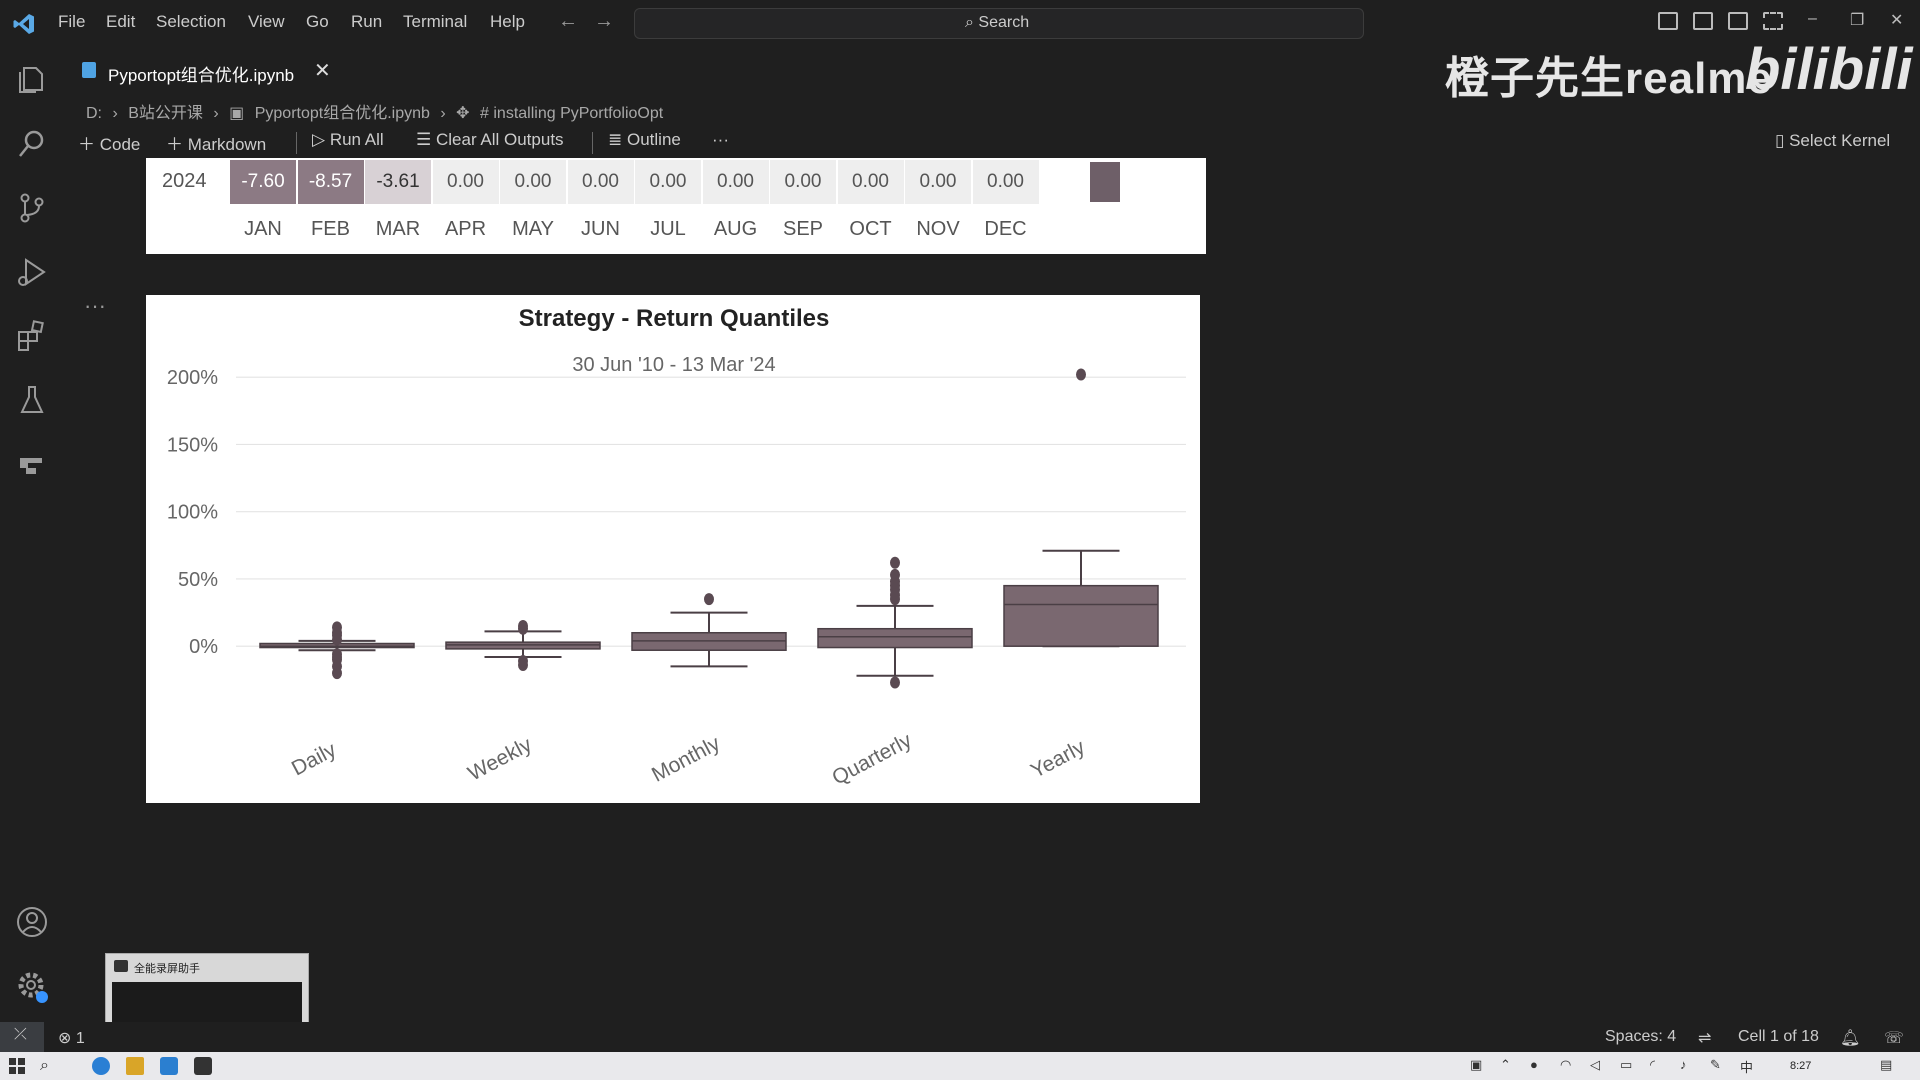 This screenshot has width=1920, height=1080. I want to click on close-window-icon: ✕, so click(1896, 20).